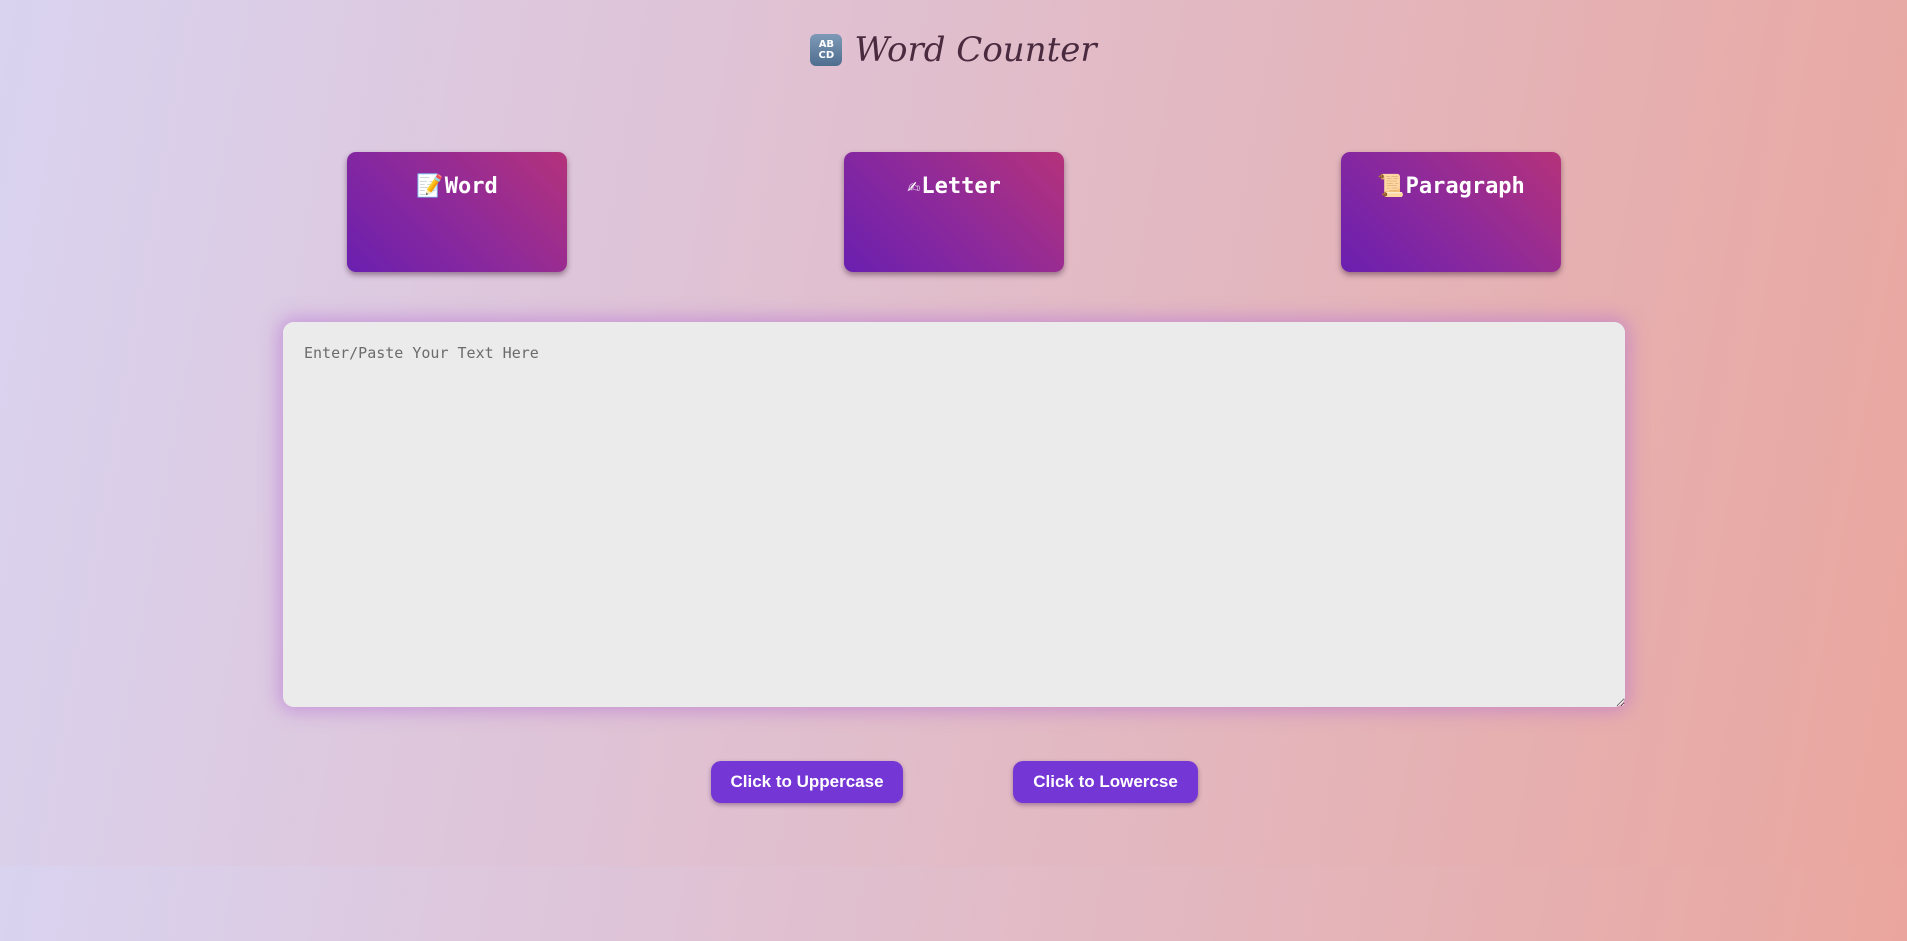  What do you see at coordinates (1451, 212) in the screenshot?
I see `paragraph-count-card: 📜Paragraph` at bounding box center [1451, 212].